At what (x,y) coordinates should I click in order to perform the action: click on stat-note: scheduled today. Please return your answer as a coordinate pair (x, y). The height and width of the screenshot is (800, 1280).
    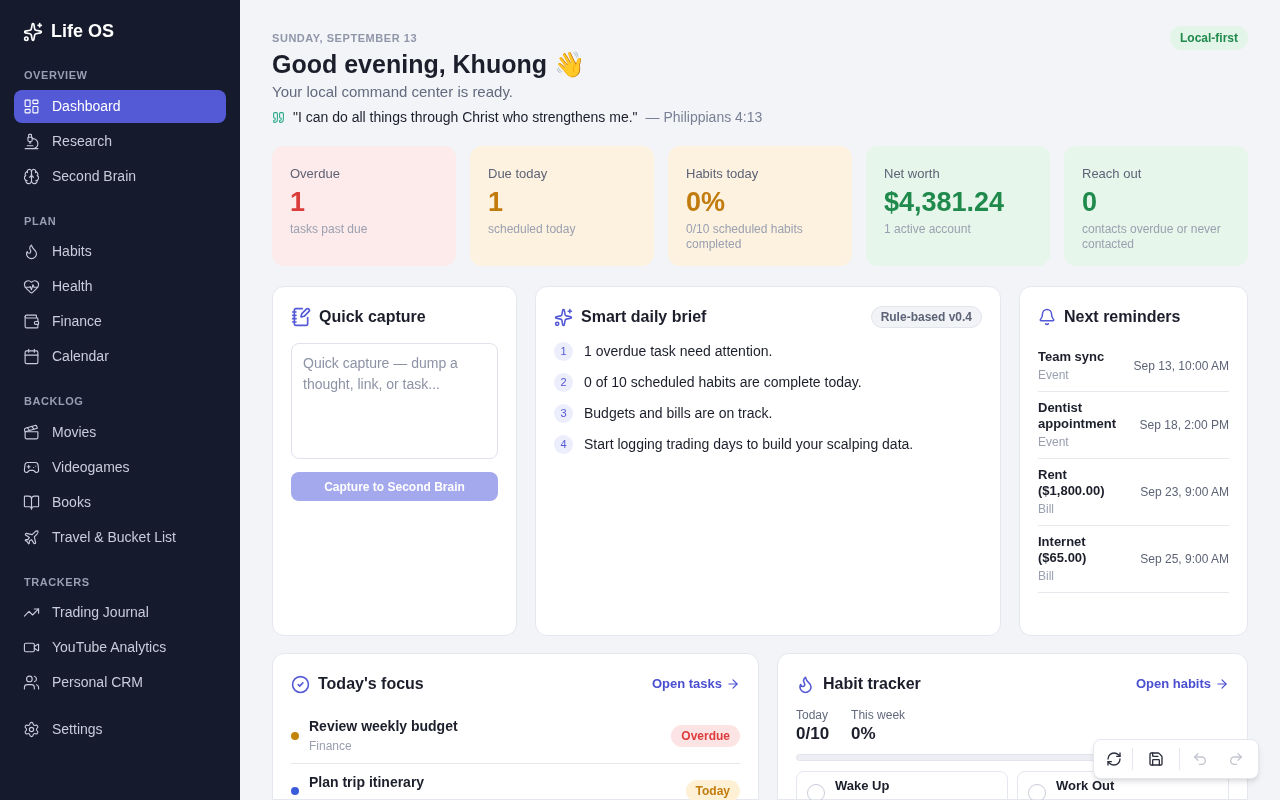
    Looking at the image, I should click on (532, 229).